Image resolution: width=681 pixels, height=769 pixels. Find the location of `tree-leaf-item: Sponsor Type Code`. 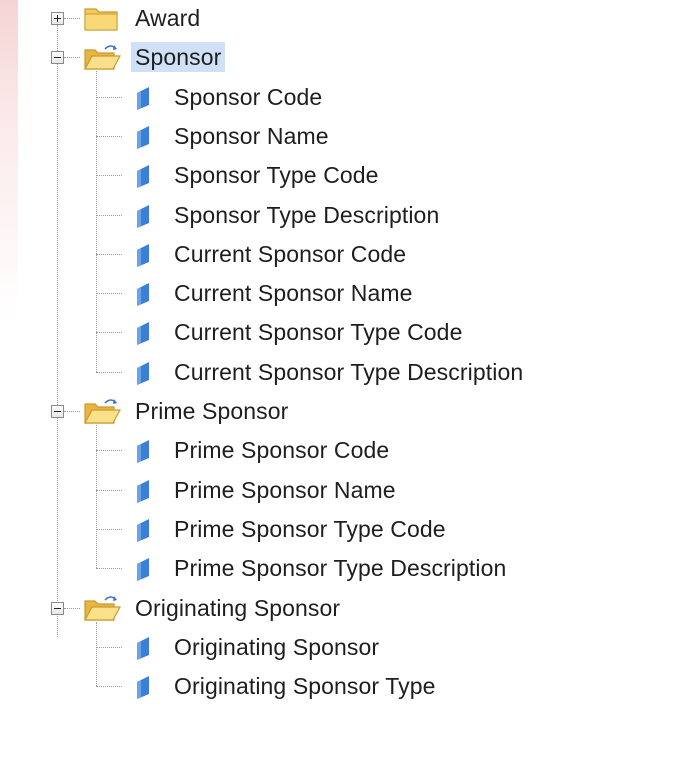

tree-leaf-item: Sponsor Type Code is located at coordinates (330, 178).